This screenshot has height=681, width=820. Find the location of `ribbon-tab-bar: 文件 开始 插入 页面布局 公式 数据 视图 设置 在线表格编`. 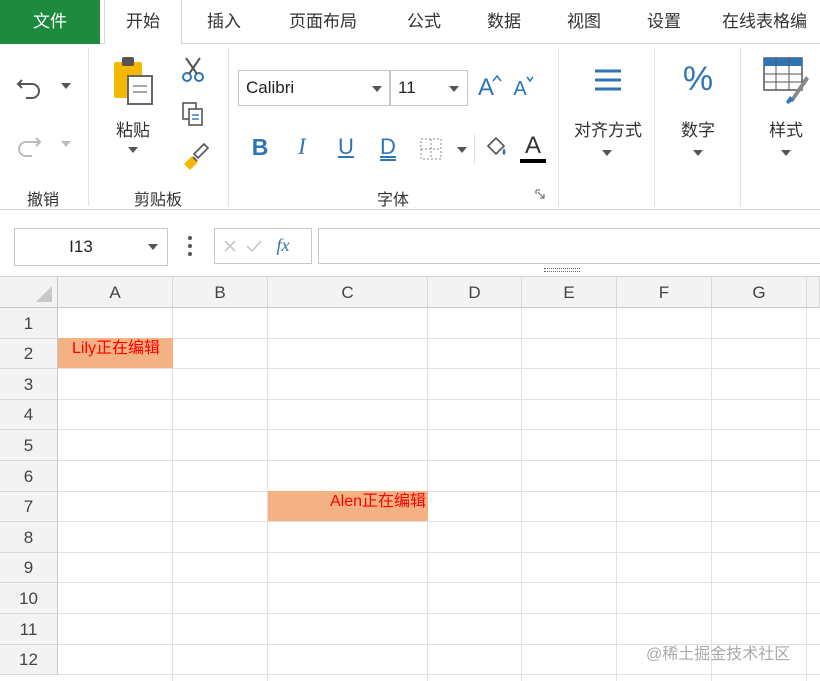

ribbon-tab-bar: 文件 开始 插入 页面布局 公式 数据 视图 设置 在线表格编 is located at coordinates (410, 22).